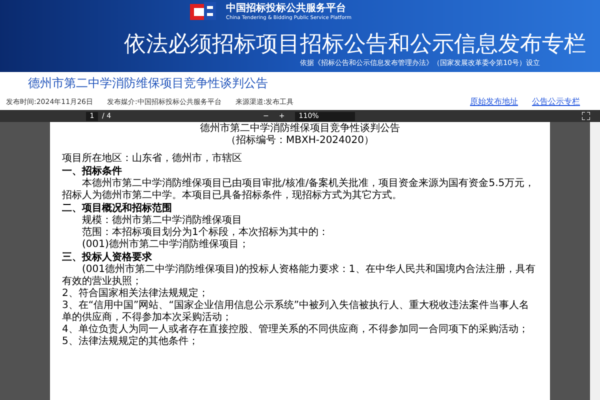 This screenshot has width=600, height=400. What do you see at coordinates (117, 208) in the screenshot?
I see `section-heading: 二、项目概况和招标范围` at bounding box center [117, 208].